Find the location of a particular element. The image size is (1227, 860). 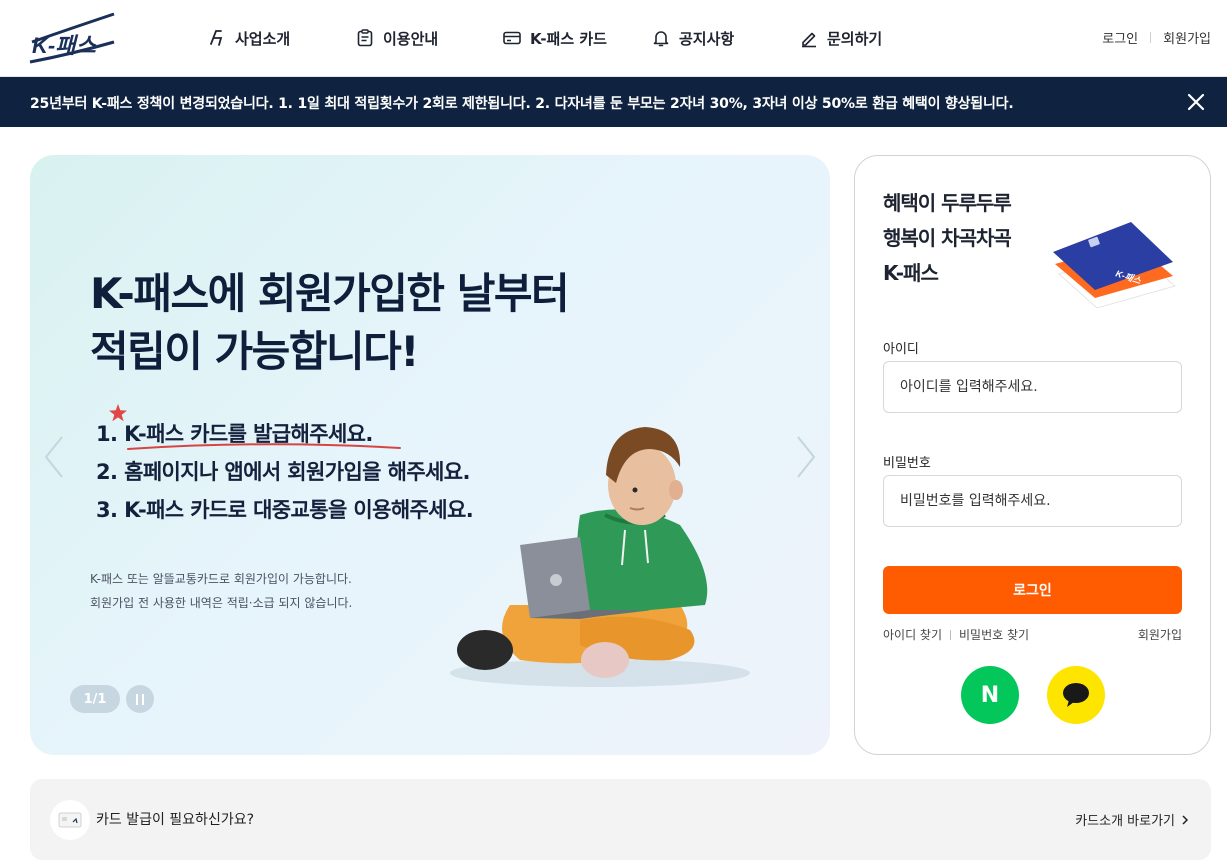

nav-item-notice: 공지사항 is located at coordinates (692, 38).